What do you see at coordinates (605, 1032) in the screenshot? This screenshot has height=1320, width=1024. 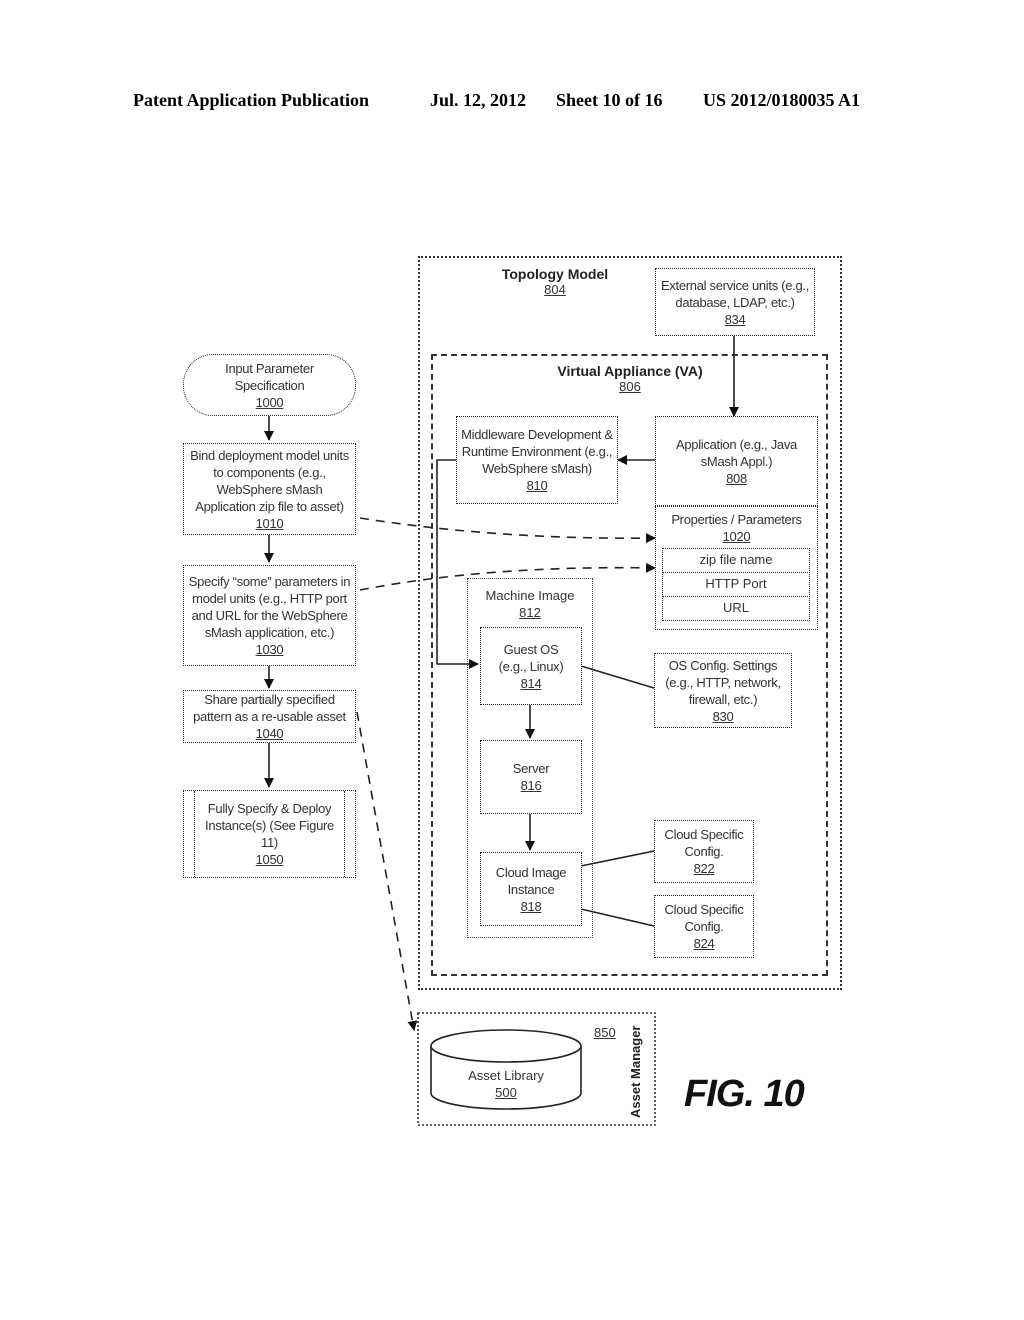 I see `asset-manager-ref: 850` at bounding box center [605, 1032].